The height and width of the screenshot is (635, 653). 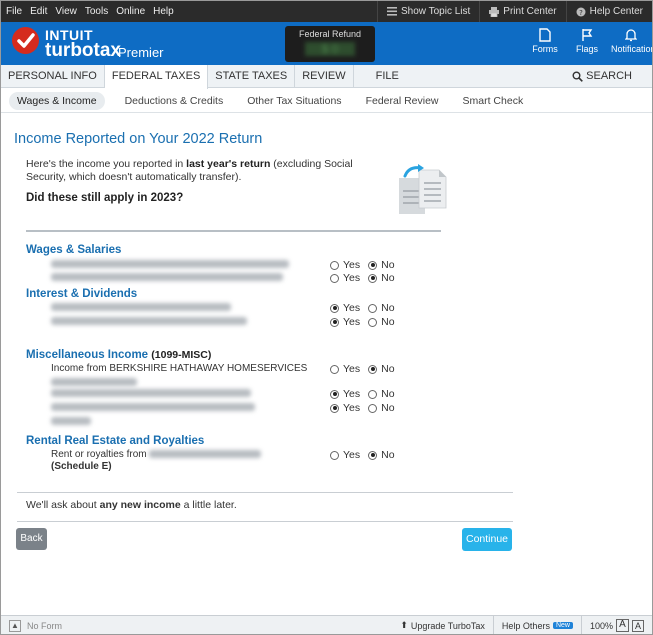 I want to click on subtab-smart-check: Smart Check, so click(x=493, y=101).